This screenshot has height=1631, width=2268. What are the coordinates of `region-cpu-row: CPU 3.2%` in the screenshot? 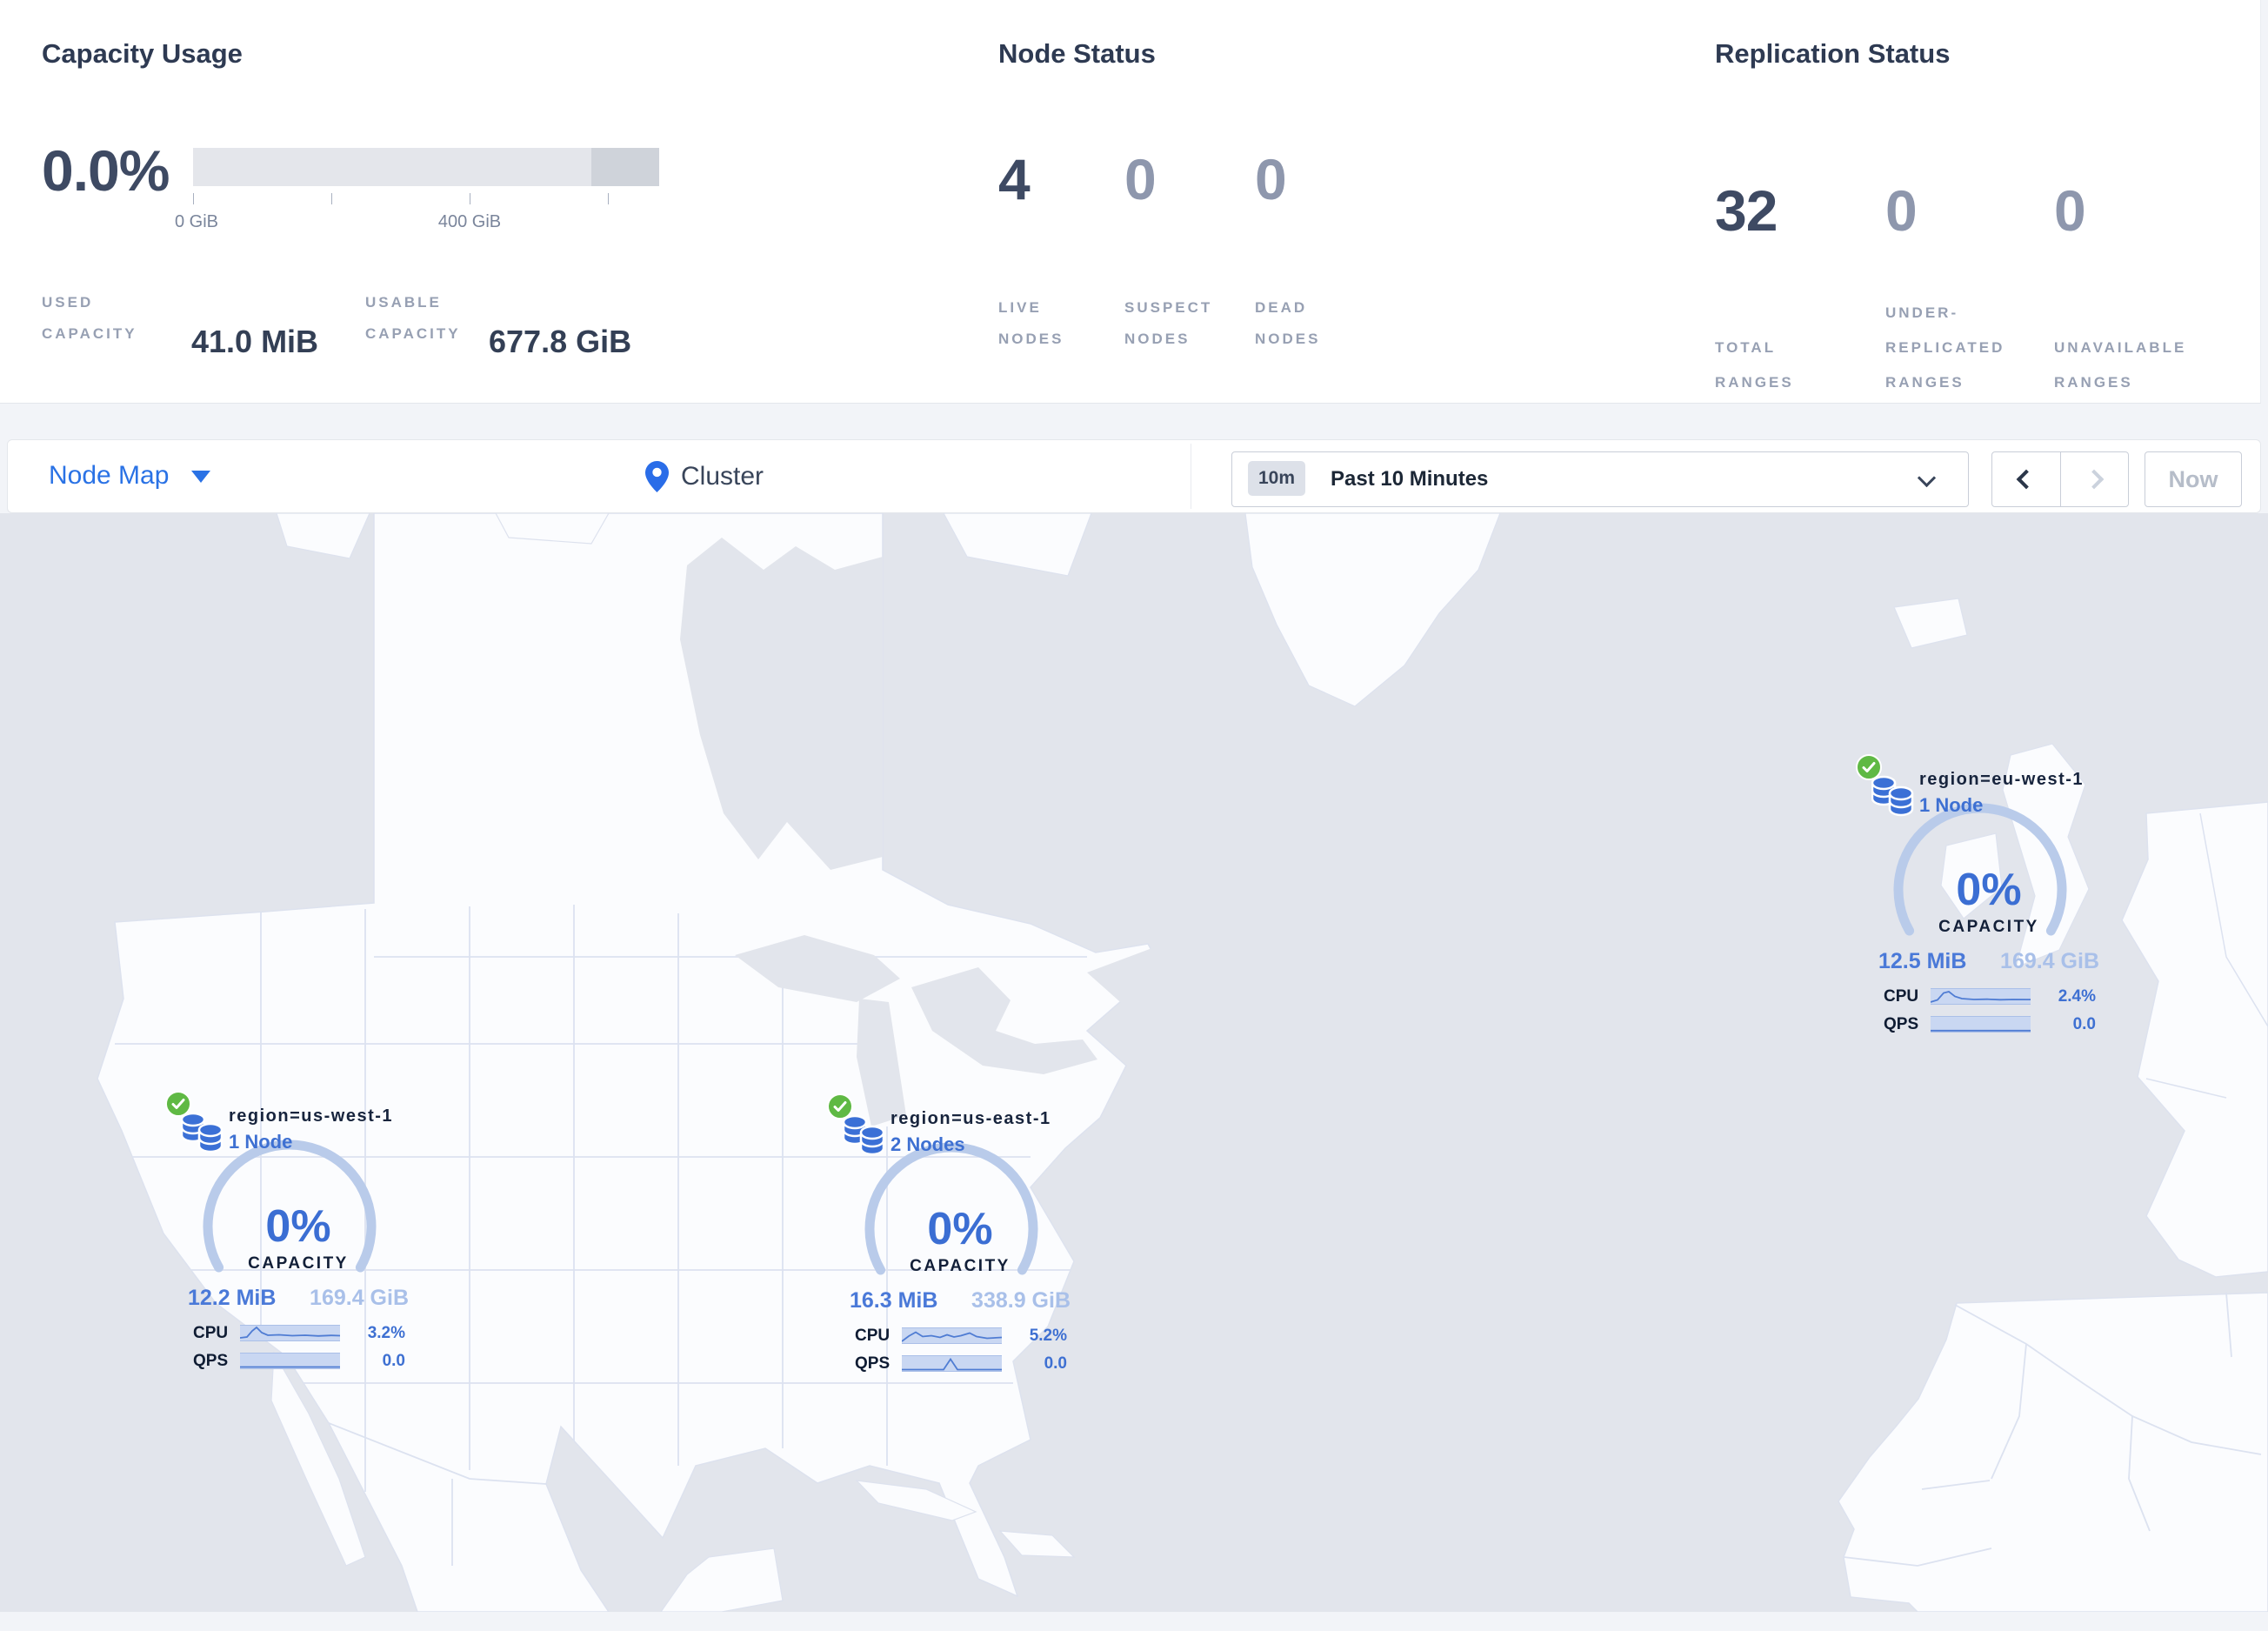 It's located at (298, 1333).